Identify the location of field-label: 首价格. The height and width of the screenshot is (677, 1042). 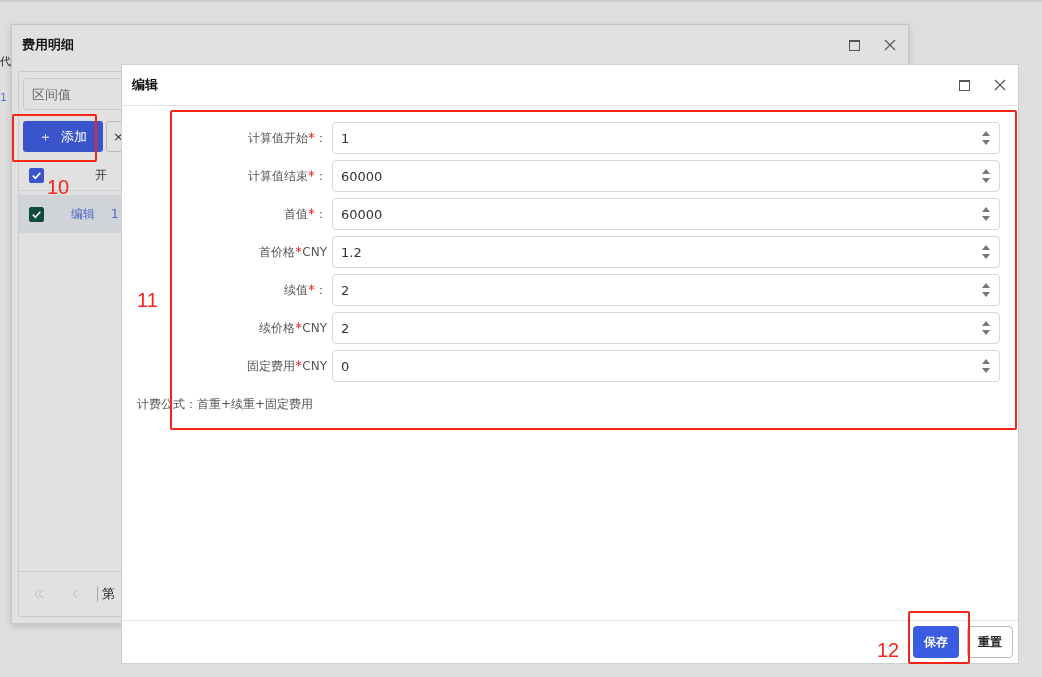
(277, 252).